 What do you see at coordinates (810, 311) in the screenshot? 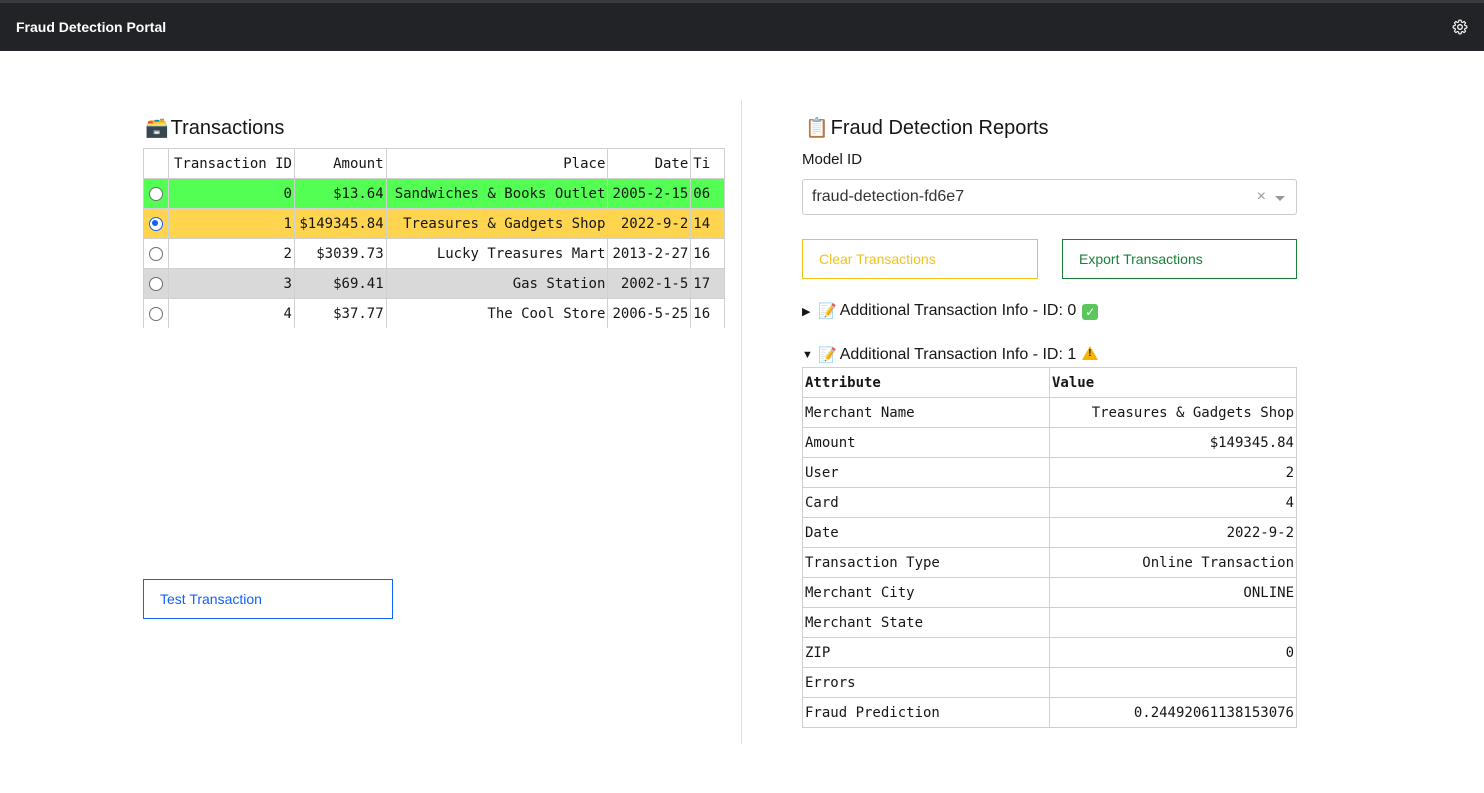
I see `caret-right-icon: ▶` at bounding box center [810, 311].